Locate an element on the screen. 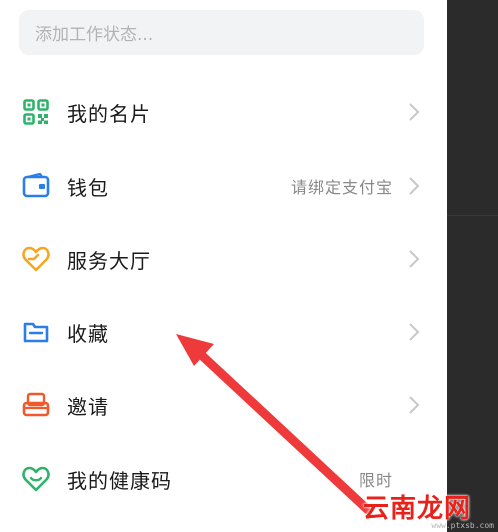 This screenshot has width=498, height=532. watermark: 云南龙网 www.ptxsb.com is located at coordinates (429, 510).